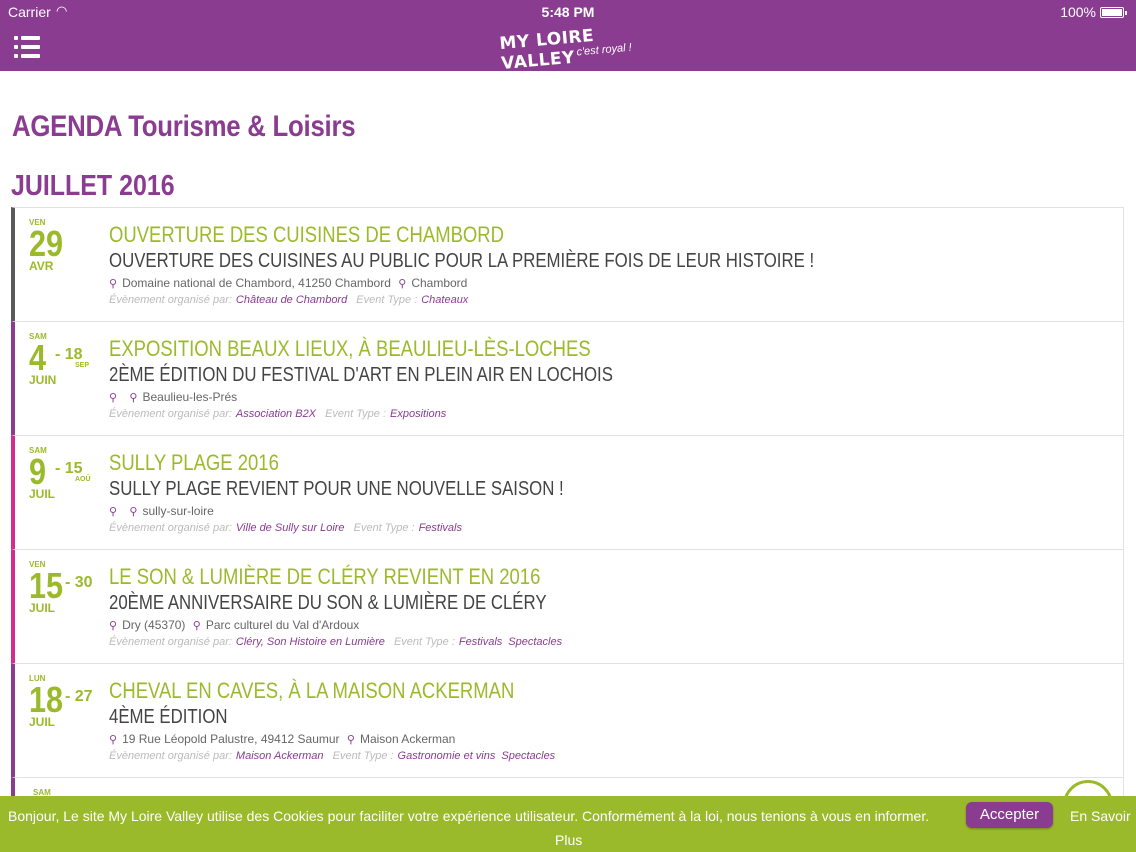 The height and width of the screenshot is (852, 1136). I want to click on type-link: Expositions, so click(418, 414).